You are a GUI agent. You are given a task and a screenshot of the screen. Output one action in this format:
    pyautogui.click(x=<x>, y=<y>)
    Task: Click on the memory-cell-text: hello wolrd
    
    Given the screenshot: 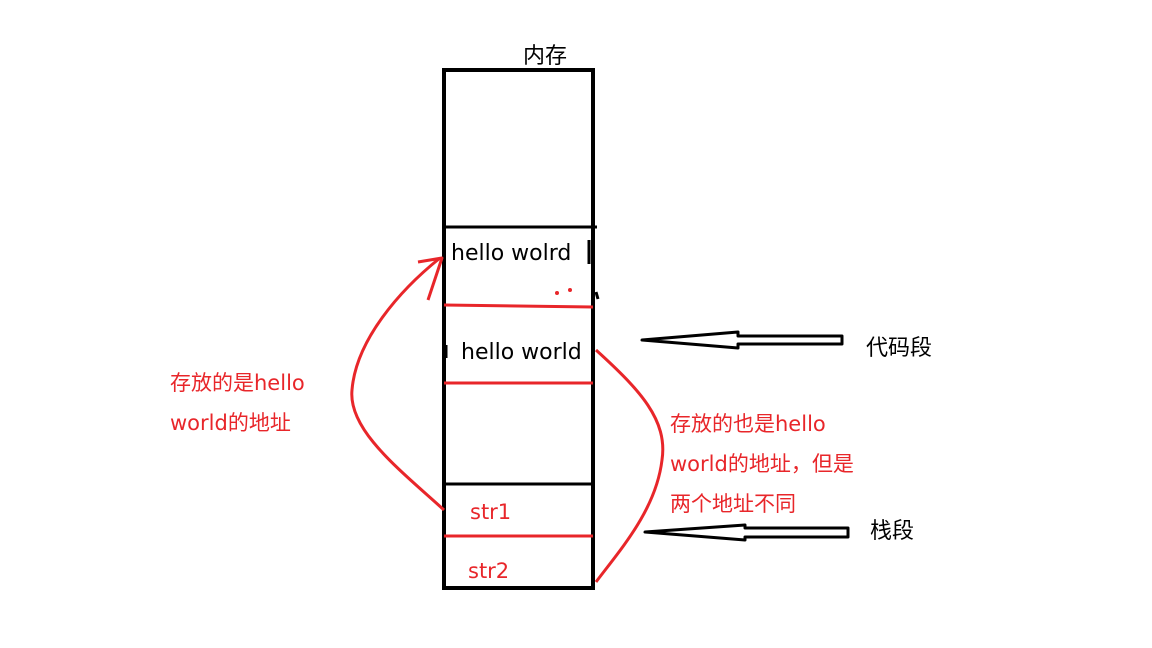 What is the action you would take?
    pyautogui.click(x=511, y=253)
    